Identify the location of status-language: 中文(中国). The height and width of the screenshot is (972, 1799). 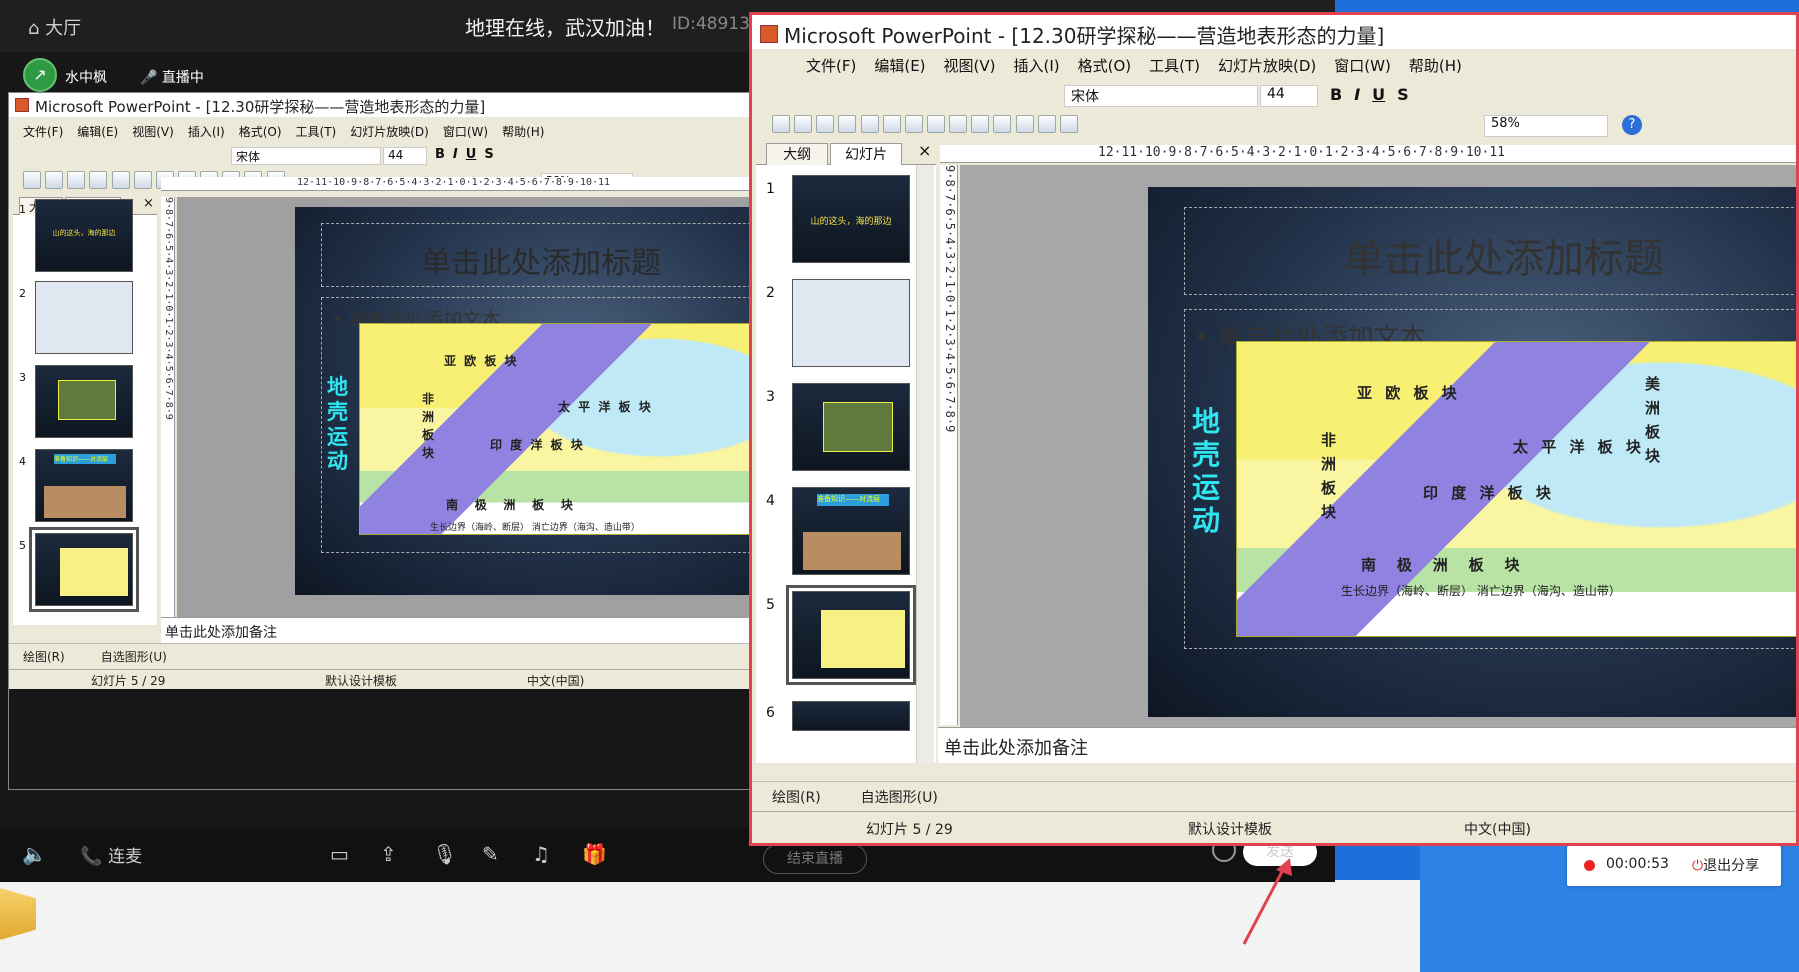
(556, 681).